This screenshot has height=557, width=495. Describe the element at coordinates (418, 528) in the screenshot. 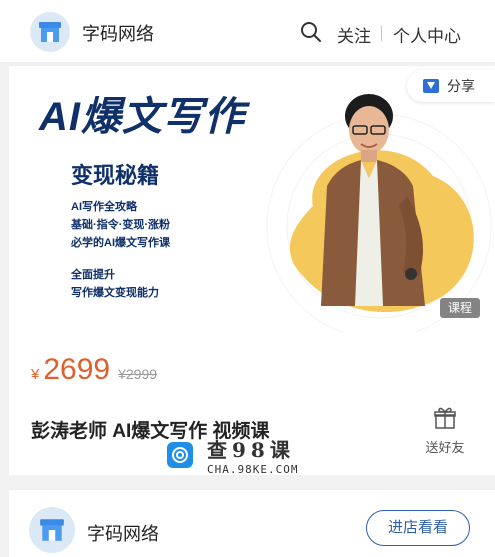

I see `enter-shop-button: 进店看看` at that location.